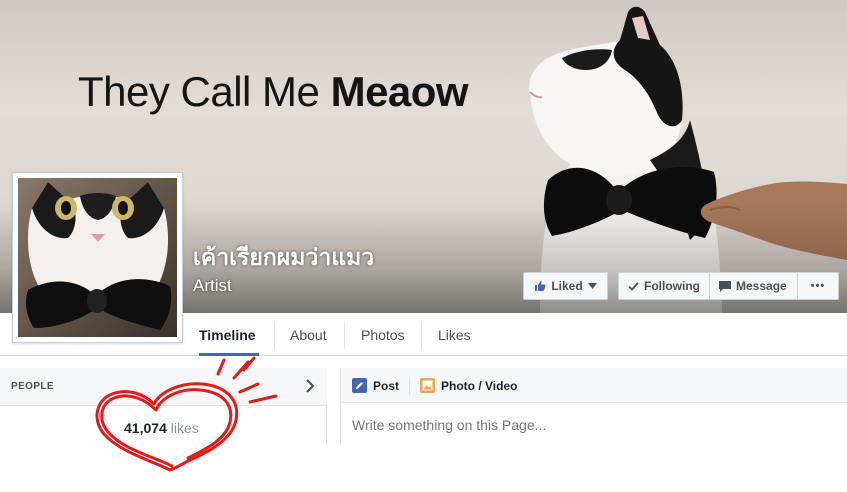 Image resolution: width=847 pixels, height=492 pixels. Describe the element at coordinates (199, 91) in the screenshot. I see `cover-headline-regular: They Call Me` at that location.